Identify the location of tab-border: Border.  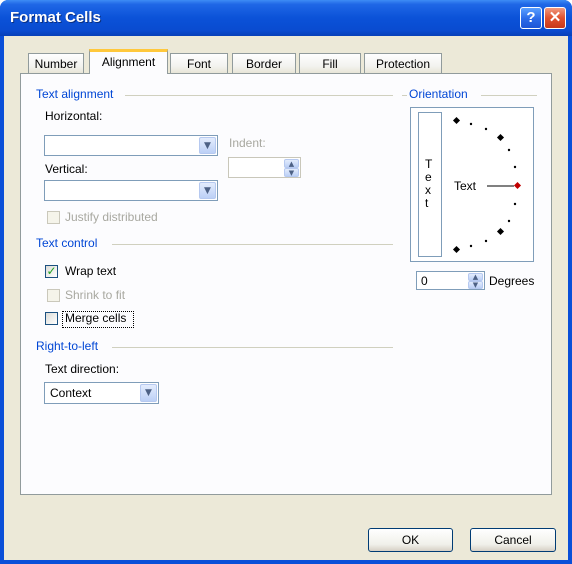
(264, 63).